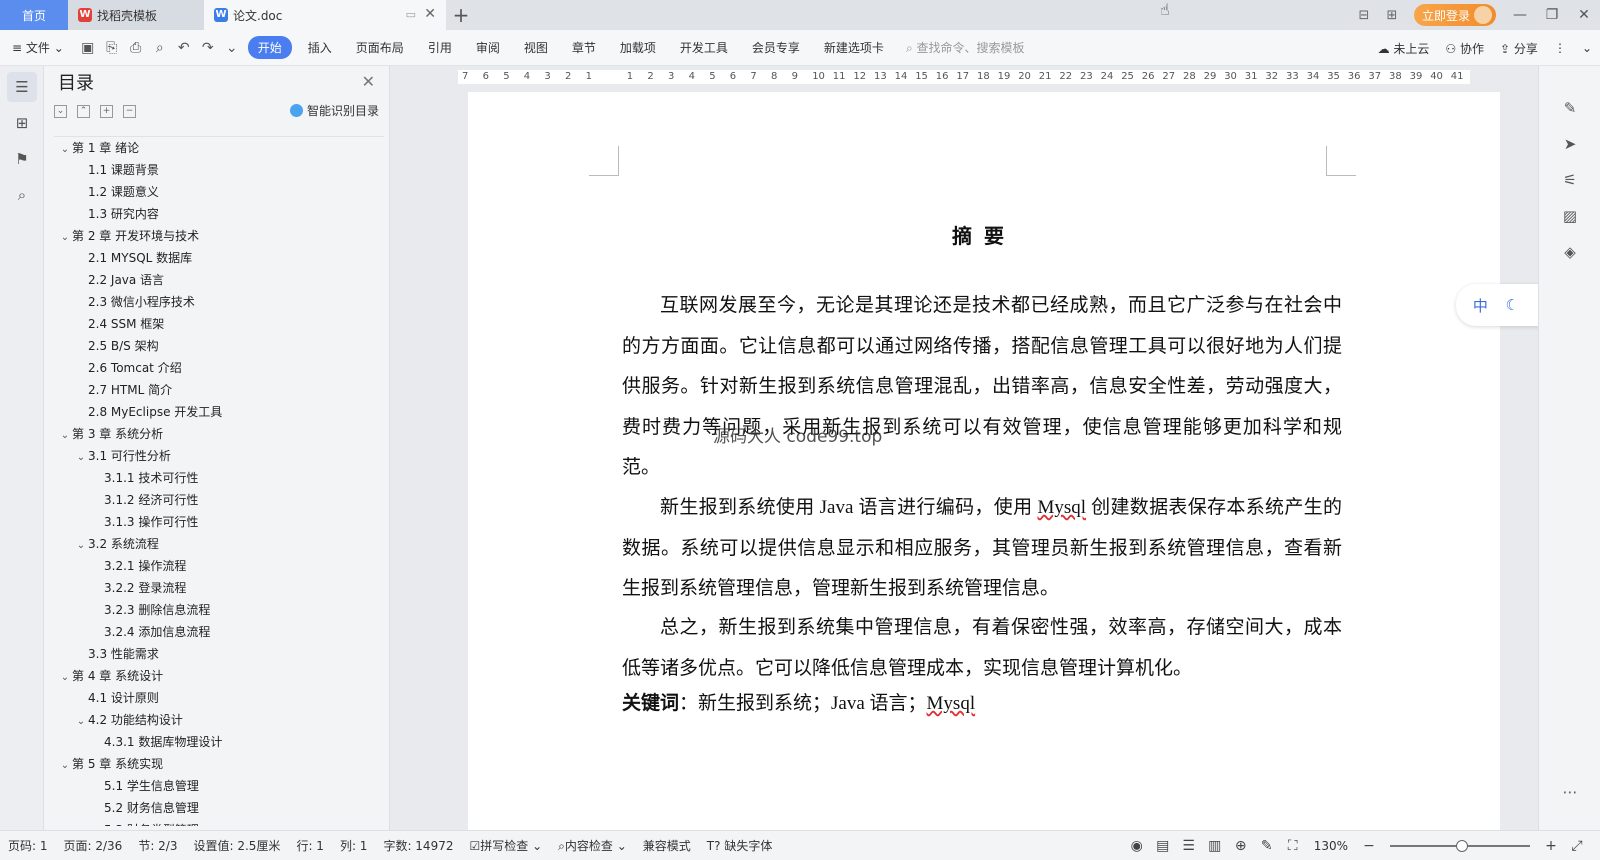 The width and height of the screenshot is (1600, 860). Describe the element at coordinates (232, 48) in the screenshot. I see `more-quick-icon: ⌄` at that location.